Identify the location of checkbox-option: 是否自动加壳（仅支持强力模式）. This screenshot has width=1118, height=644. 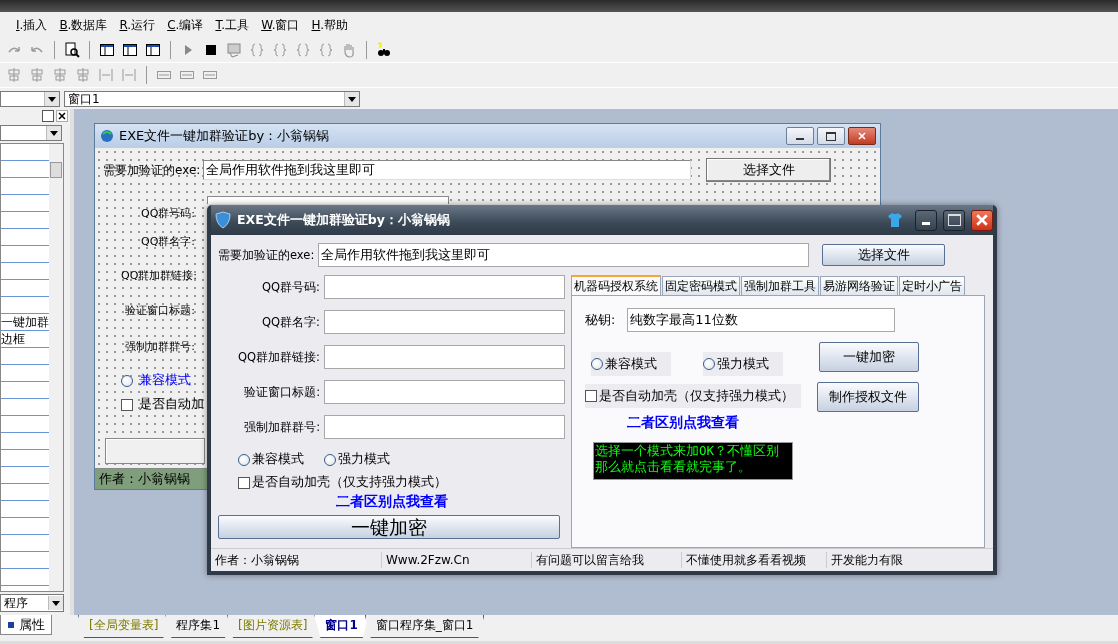
(693, 396).